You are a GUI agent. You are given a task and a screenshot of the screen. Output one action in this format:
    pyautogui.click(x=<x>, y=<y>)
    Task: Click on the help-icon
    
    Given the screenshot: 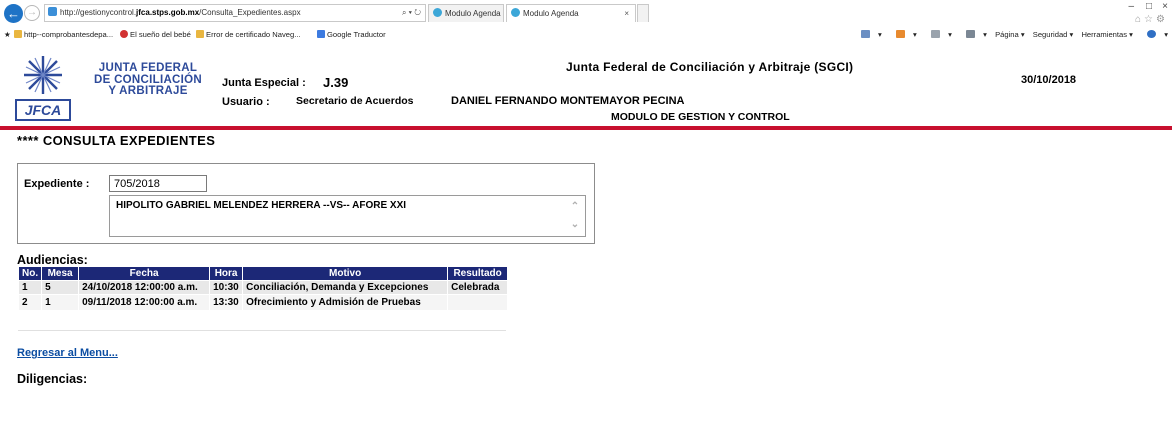 What is the action you would take?
    pyautogui.click(x=1152, y=34)
    